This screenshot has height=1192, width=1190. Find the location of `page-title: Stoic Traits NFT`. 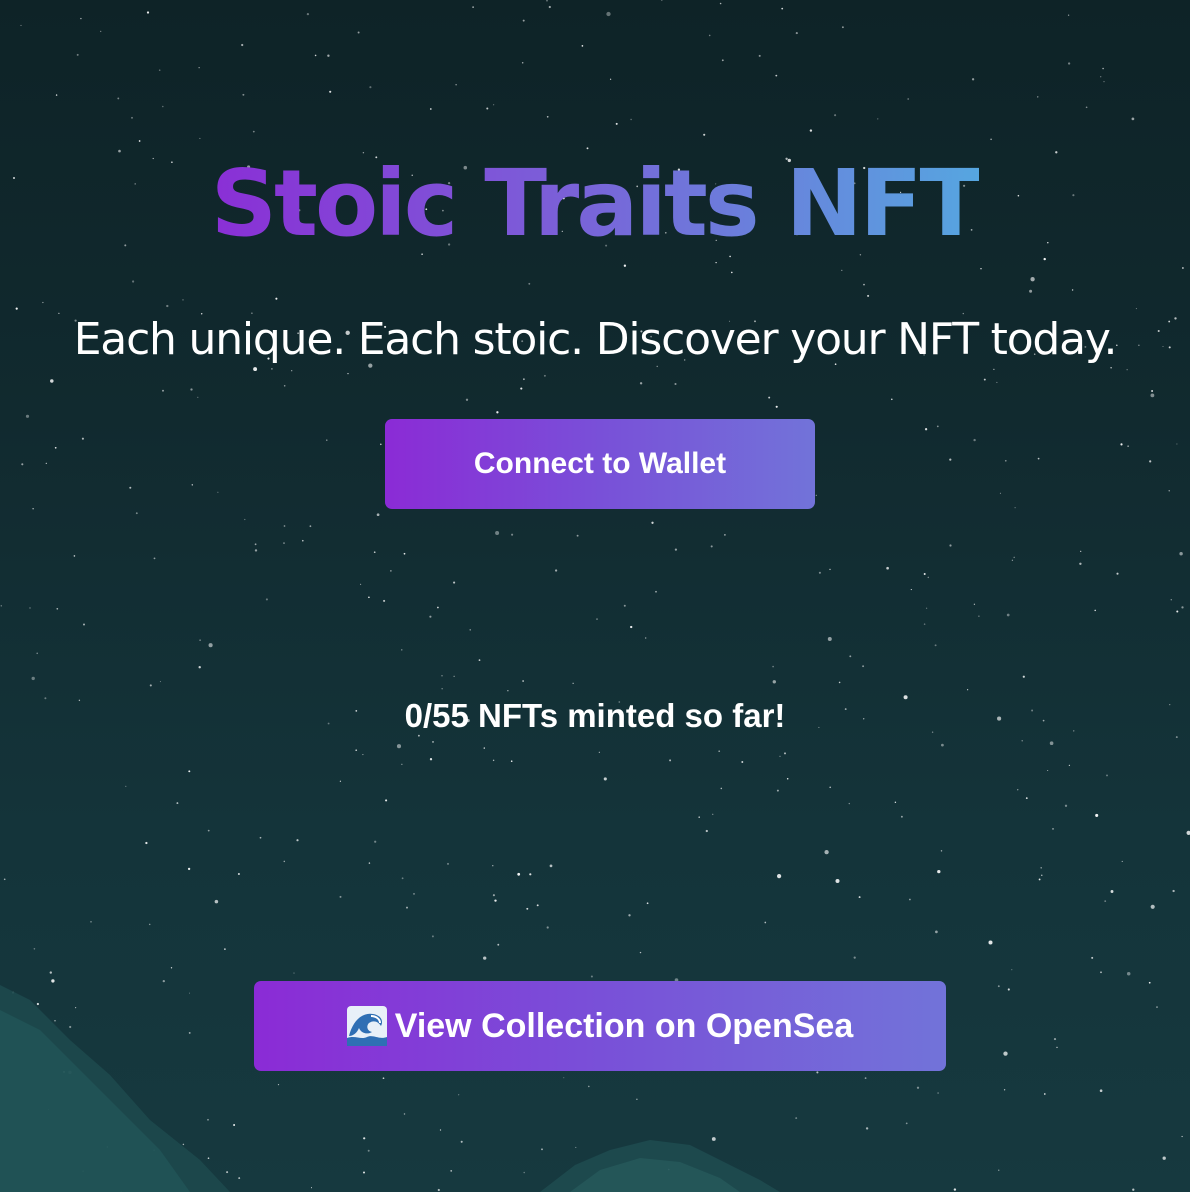

page-title: Stoic Traits NFT is located at coordinates (595, 204).